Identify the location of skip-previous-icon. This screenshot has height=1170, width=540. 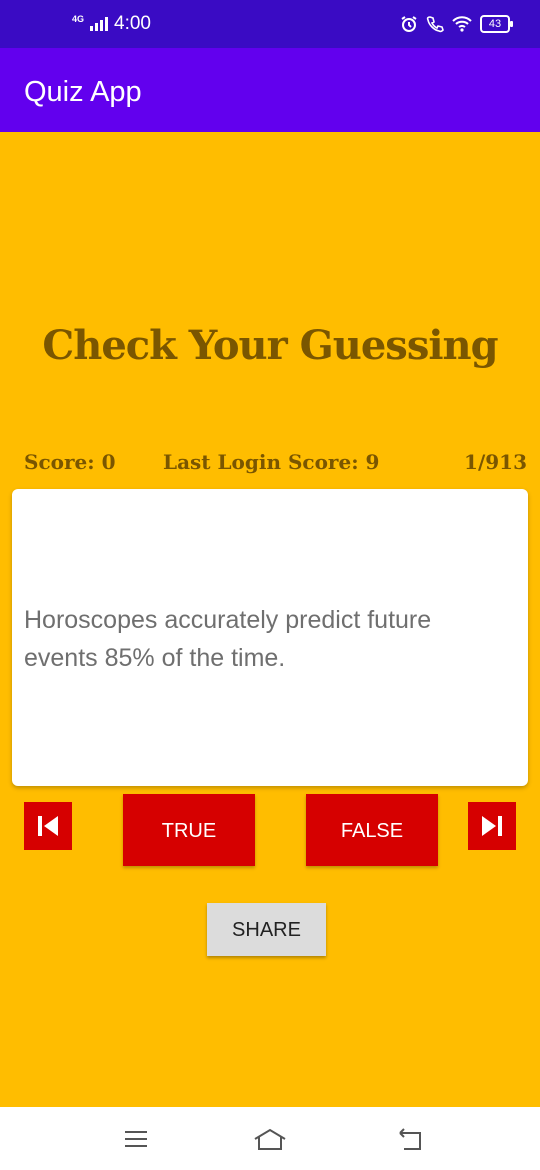
(48, 826).